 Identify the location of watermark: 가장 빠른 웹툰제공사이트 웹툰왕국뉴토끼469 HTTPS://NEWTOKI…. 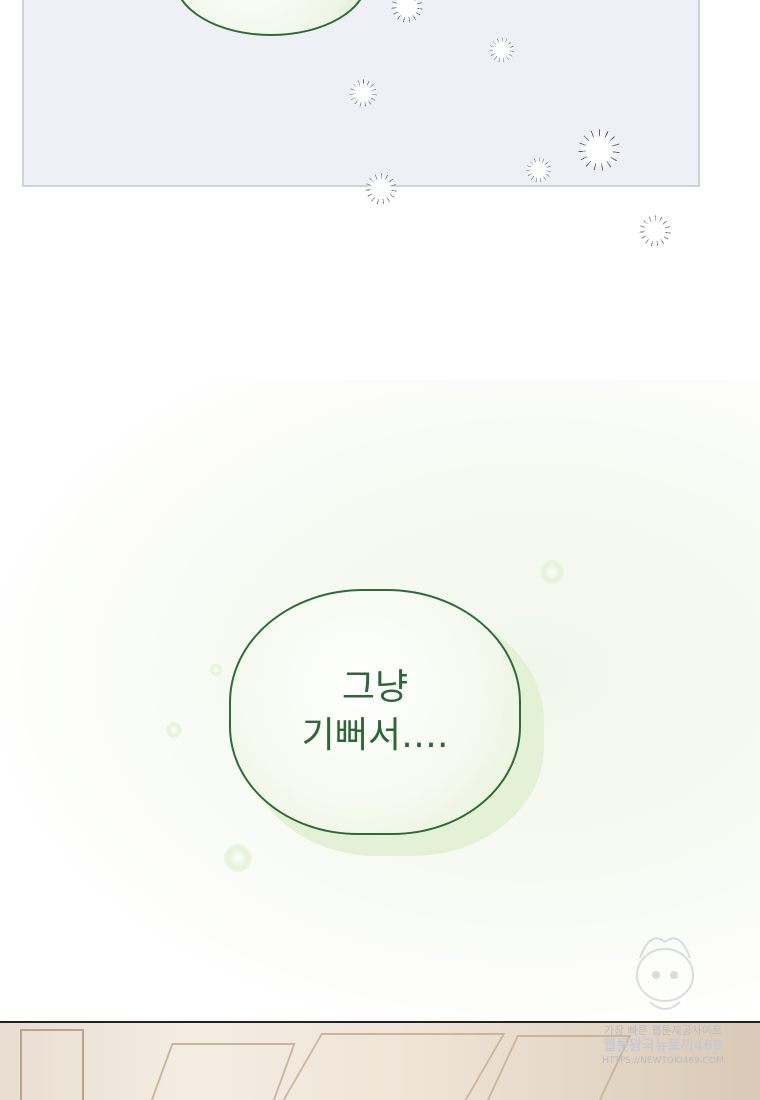
(663, 1055).